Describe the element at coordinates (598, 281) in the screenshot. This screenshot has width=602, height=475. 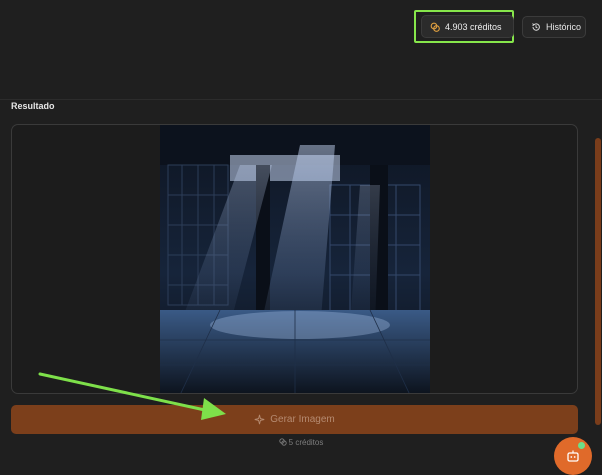
I see `scrollbar-thumb` at that location.